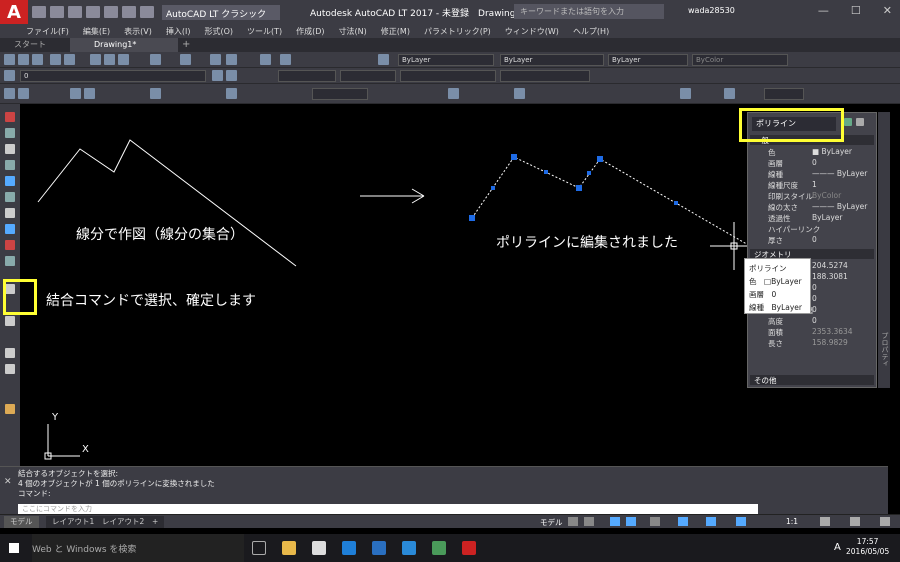 The image size is (900, 562). I want to click on tab-drawing1: Drawing1*, so click(124, 45).